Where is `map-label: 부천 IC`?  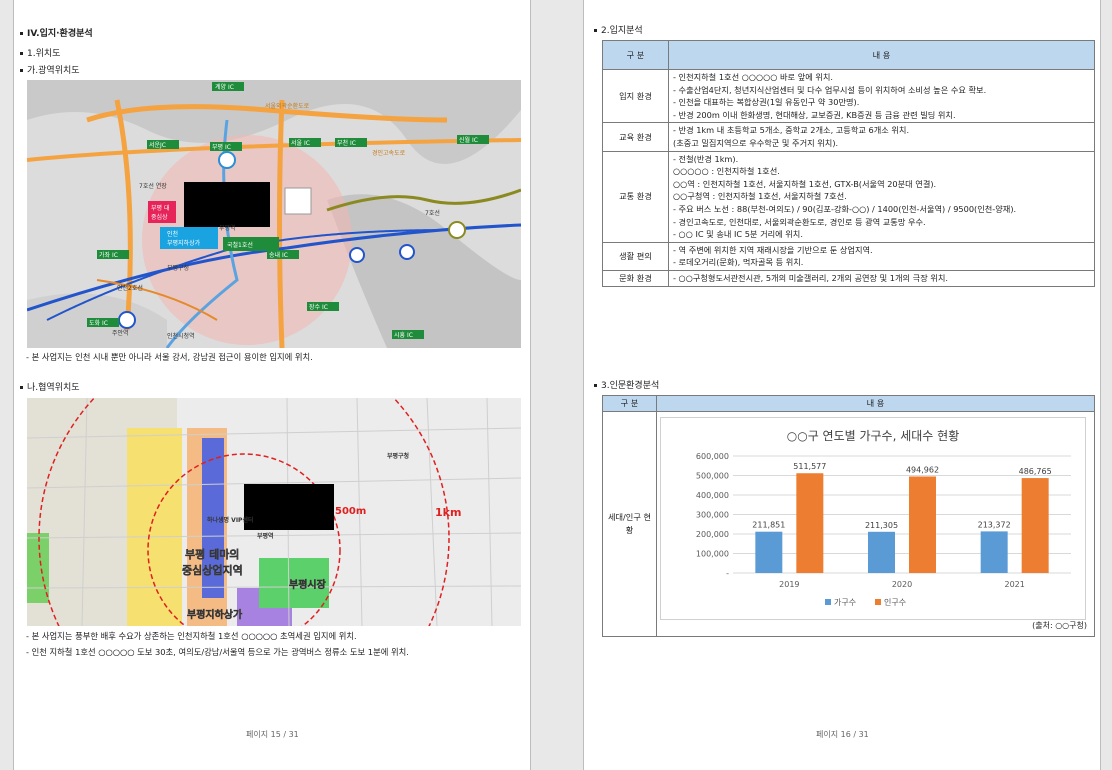 map-label: 부천 IC is located at coordinates (346, 143).